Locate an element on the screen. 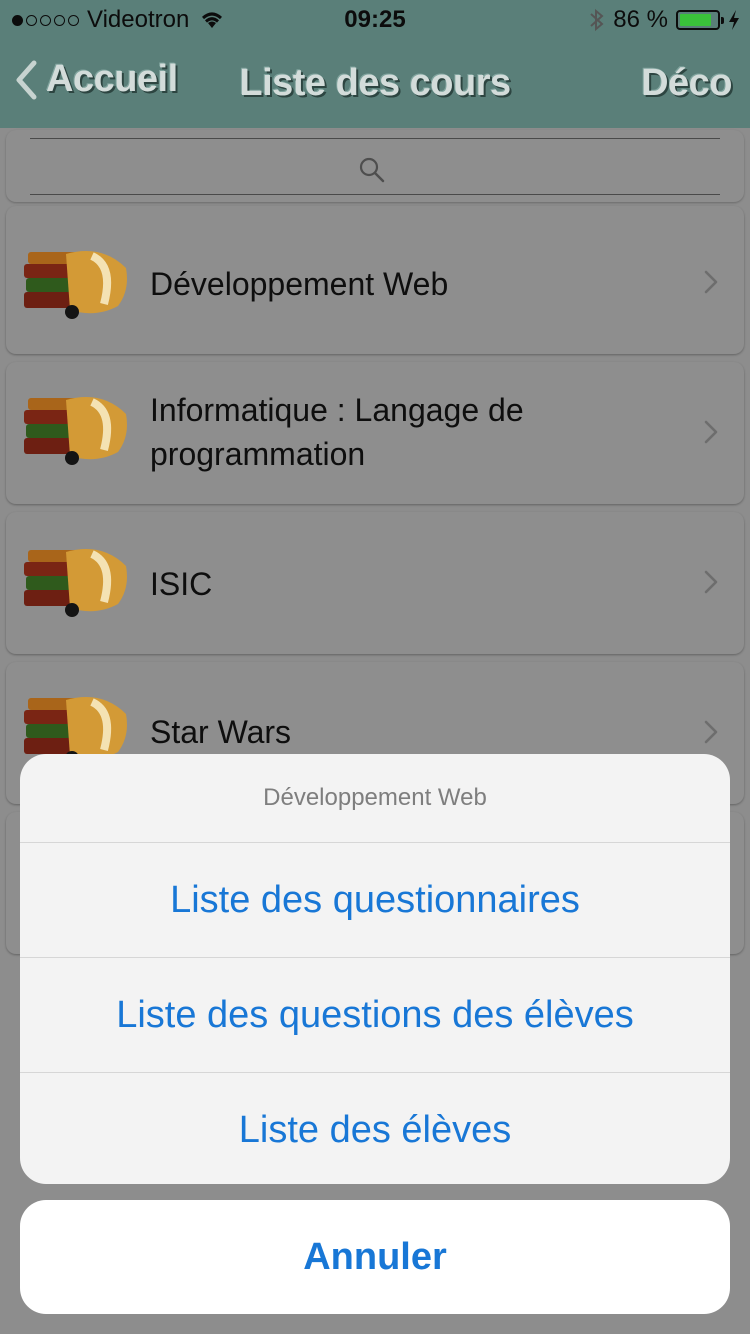  course-label: Développement Web is located at coordinates (299, 284).